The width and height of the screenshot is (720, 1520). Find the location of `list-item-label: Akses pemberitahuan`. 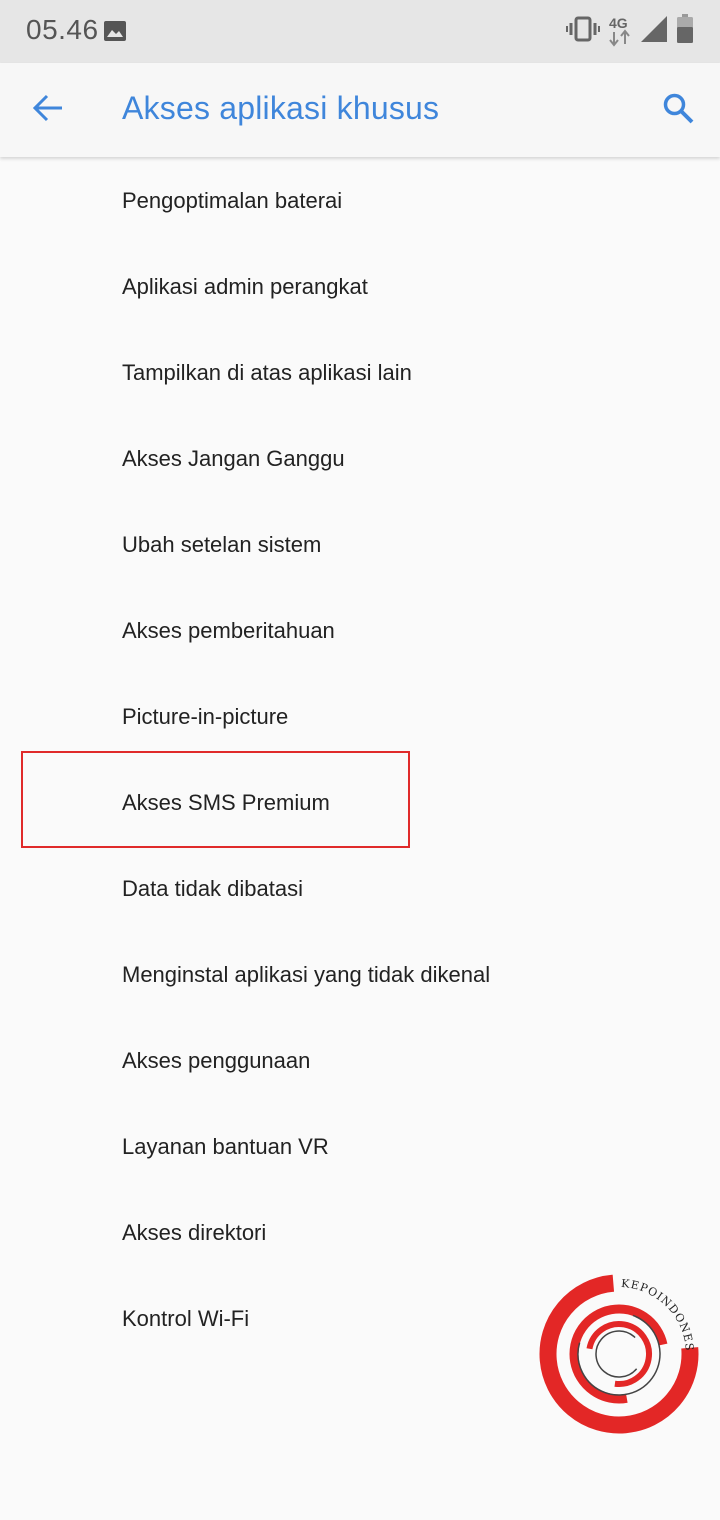

list-item-label: Akses pemberitahuan is located at coordinates (228, 630).